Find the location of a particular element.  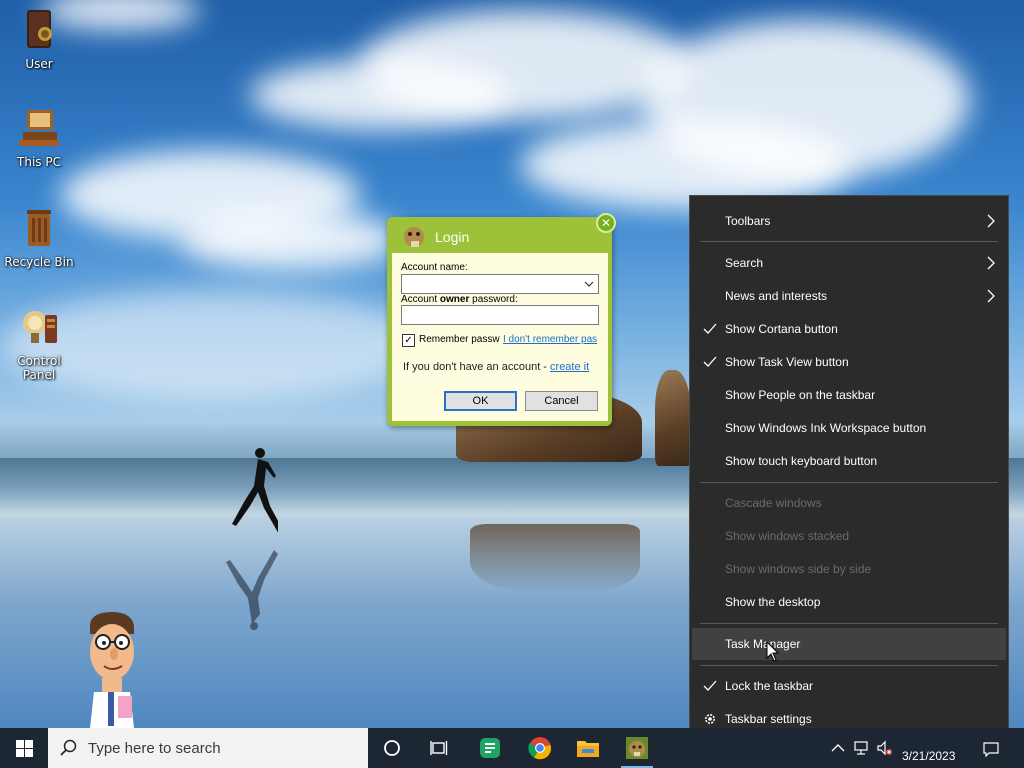

runner-silhouette is located at coordinates (255, 490).